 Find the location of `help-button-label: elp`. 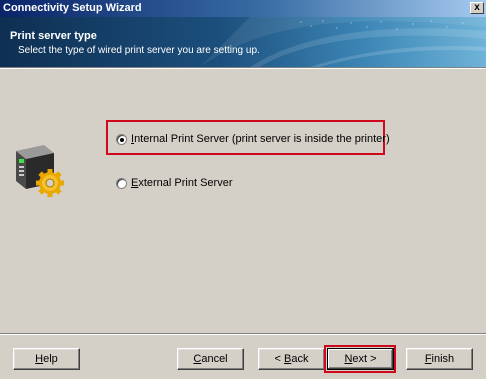

help-button-label: elp is located at coordinates (50, 359).